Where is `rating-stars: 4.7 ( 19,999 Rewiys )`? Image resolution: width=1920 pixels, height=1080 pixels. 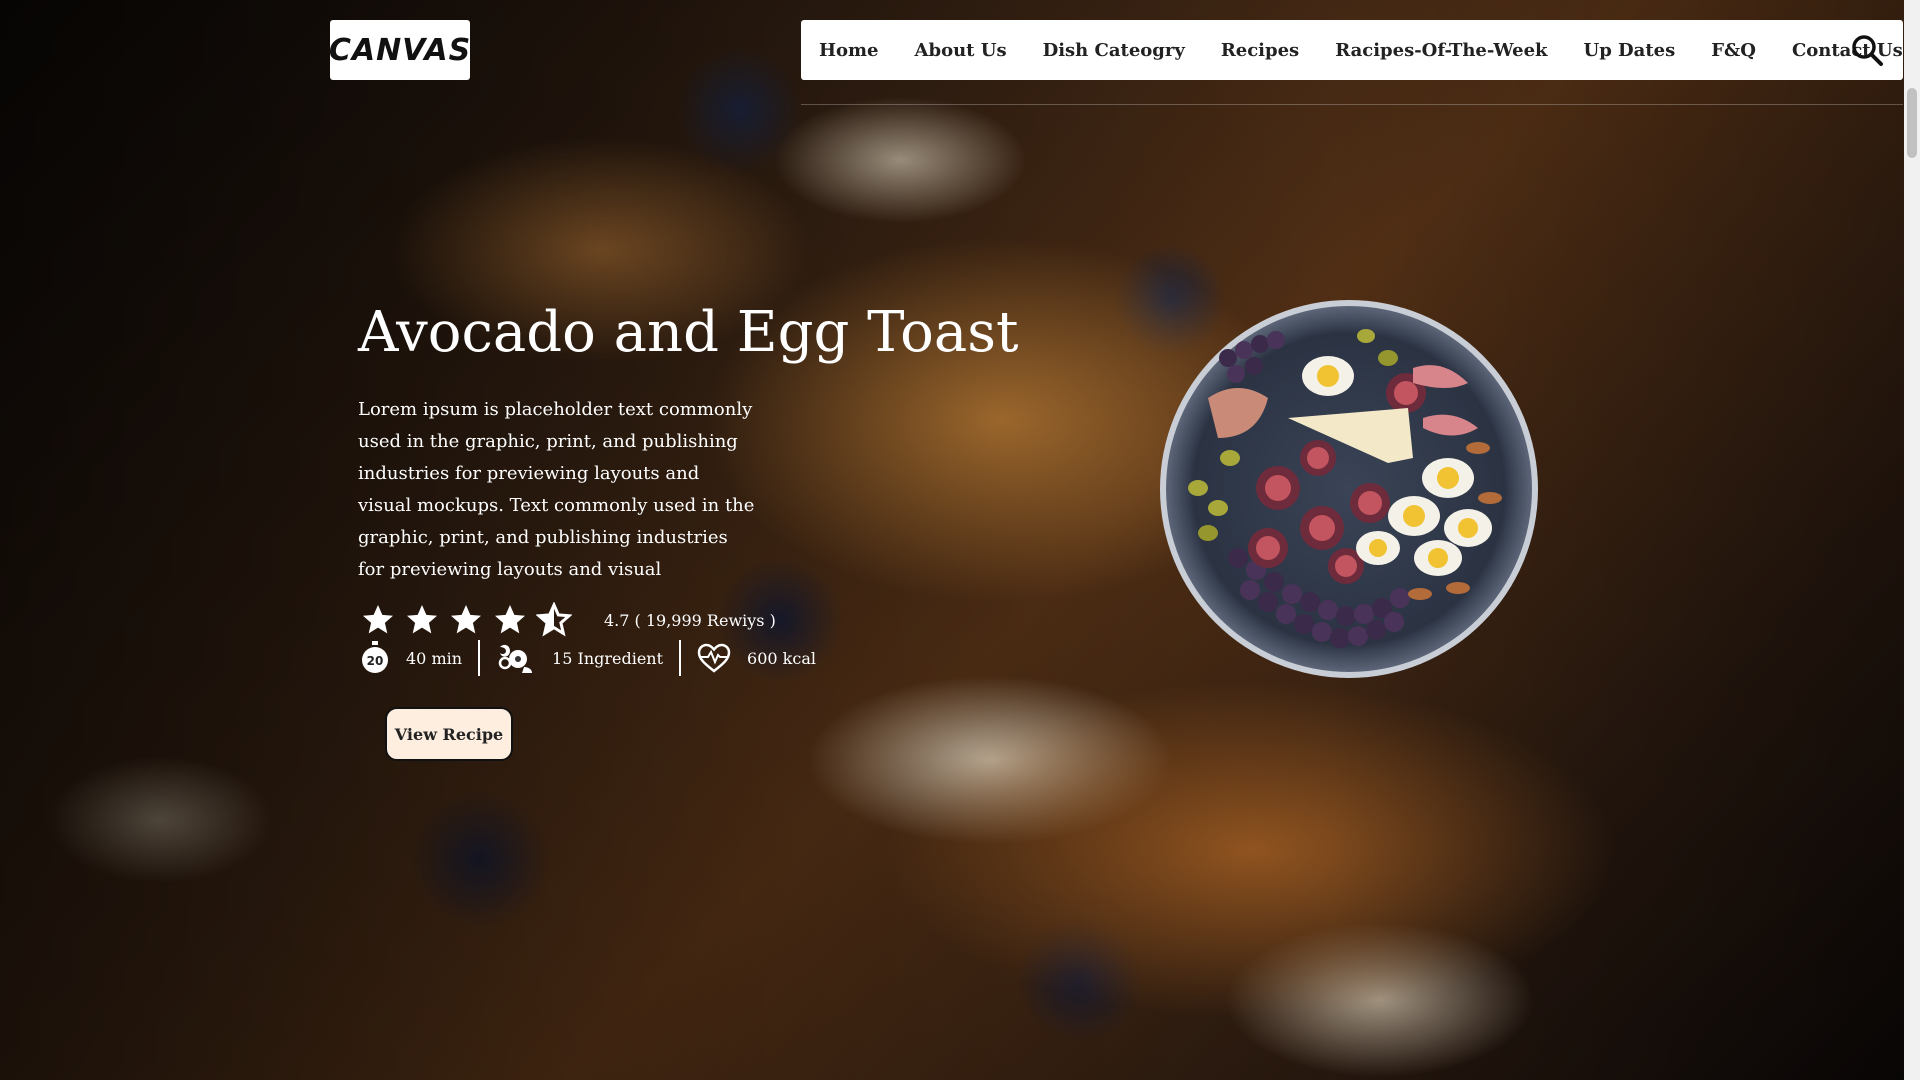
rating-stars: 4.7 ( 19,999 Rewiys ) is located at coordinates (568, 620).